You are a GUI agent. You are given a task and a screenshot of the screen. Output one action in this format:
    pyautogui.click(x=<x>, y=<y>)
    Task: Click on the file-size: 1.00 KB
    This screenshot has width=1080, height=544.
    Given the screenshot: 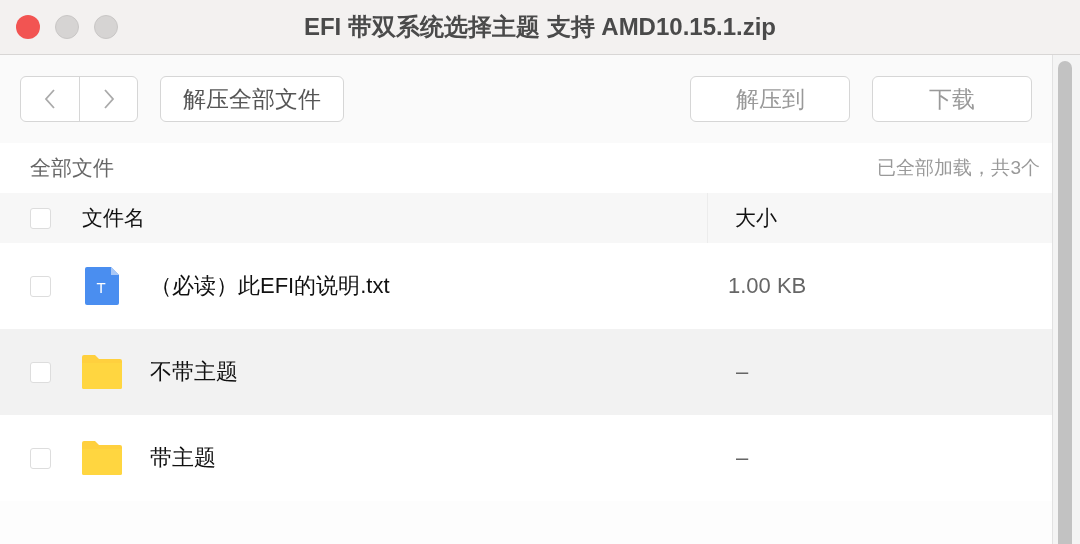 What is the action you would take?
    pyautogui.click(x=767, y=286)
    